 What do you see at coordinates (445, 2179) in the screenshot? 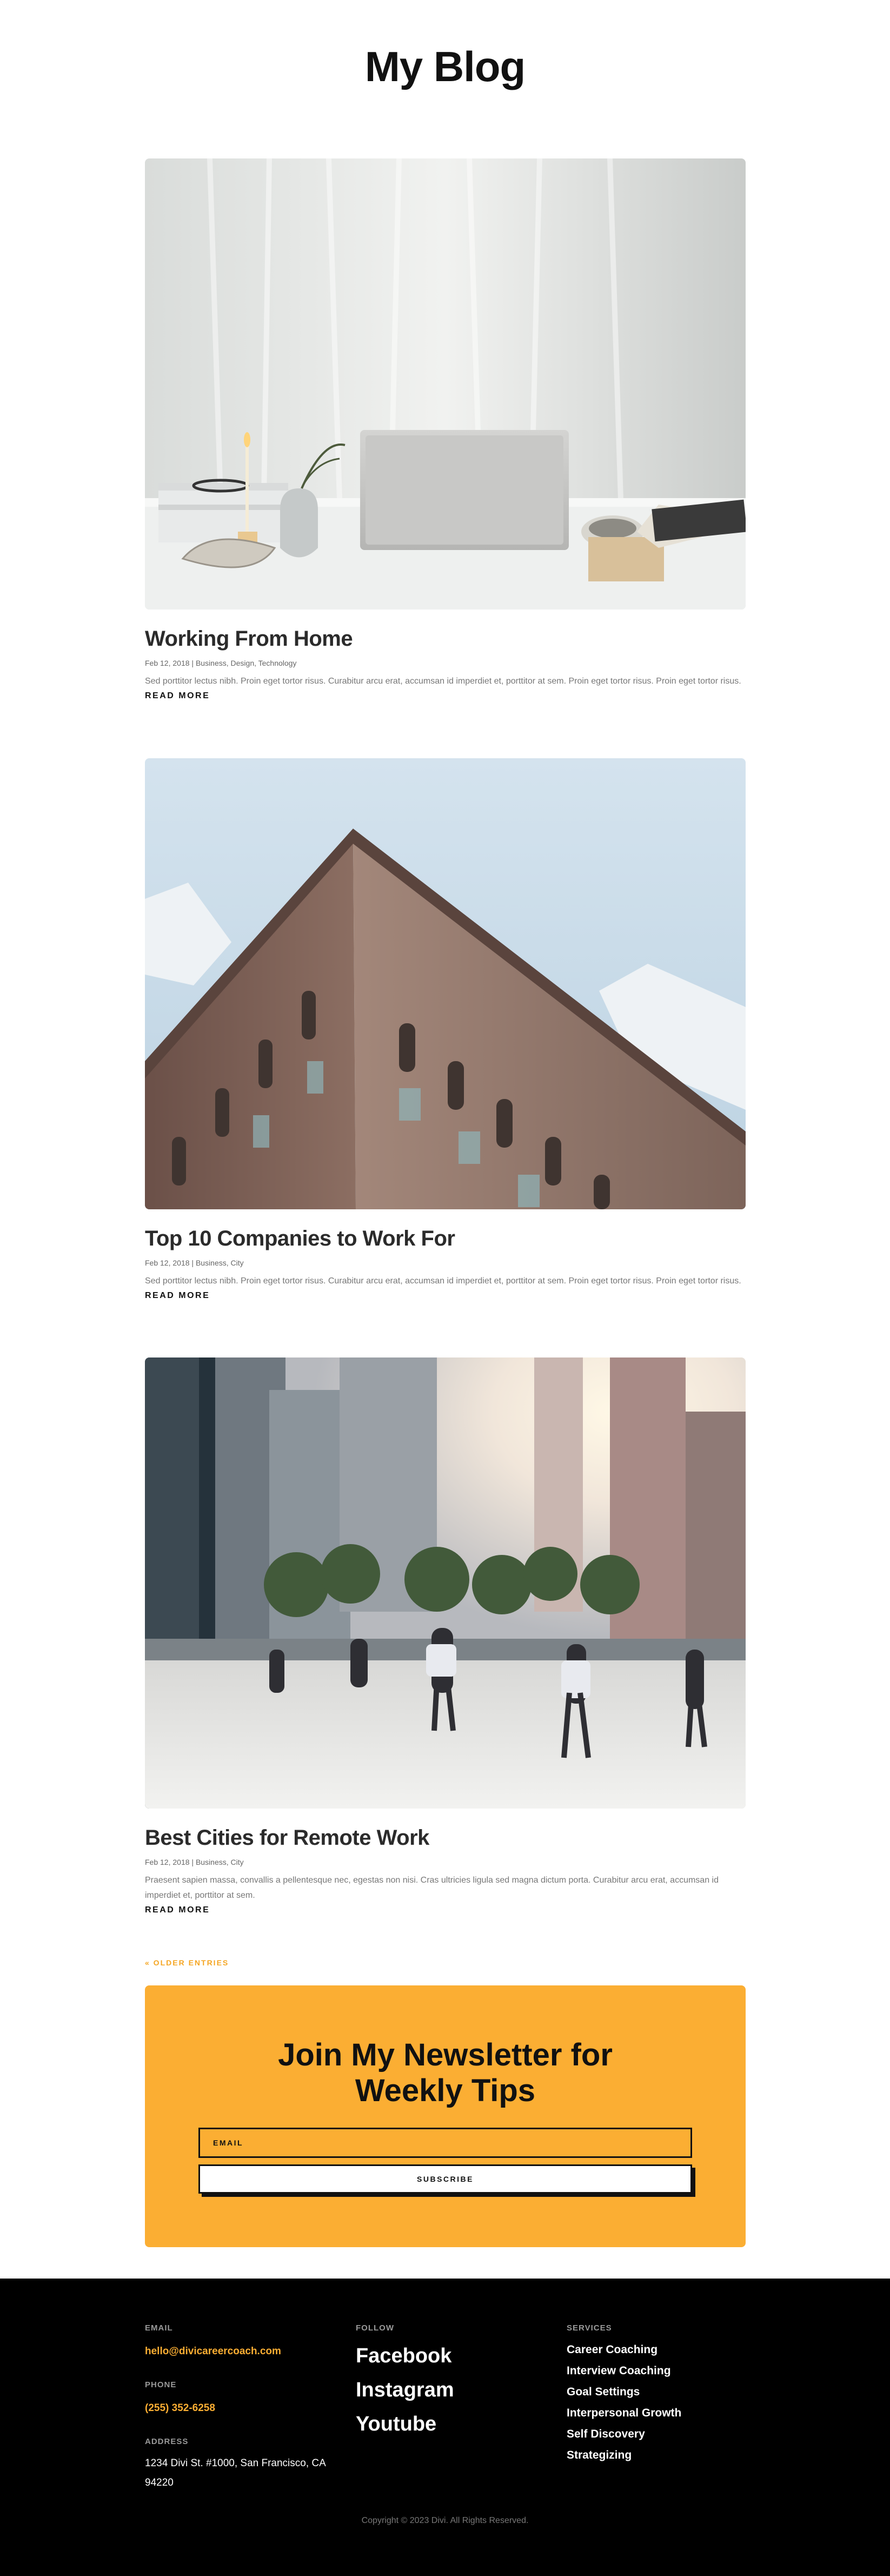
I see `subscribe-button: SUBSCRIBE` at bounding box center [445, 2179].